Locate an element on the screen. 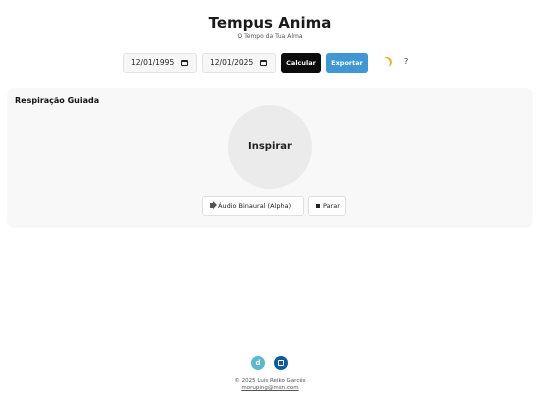 The width and height of the screenshot is (540, 405). social-links: d is located at coordinates (270, 364).